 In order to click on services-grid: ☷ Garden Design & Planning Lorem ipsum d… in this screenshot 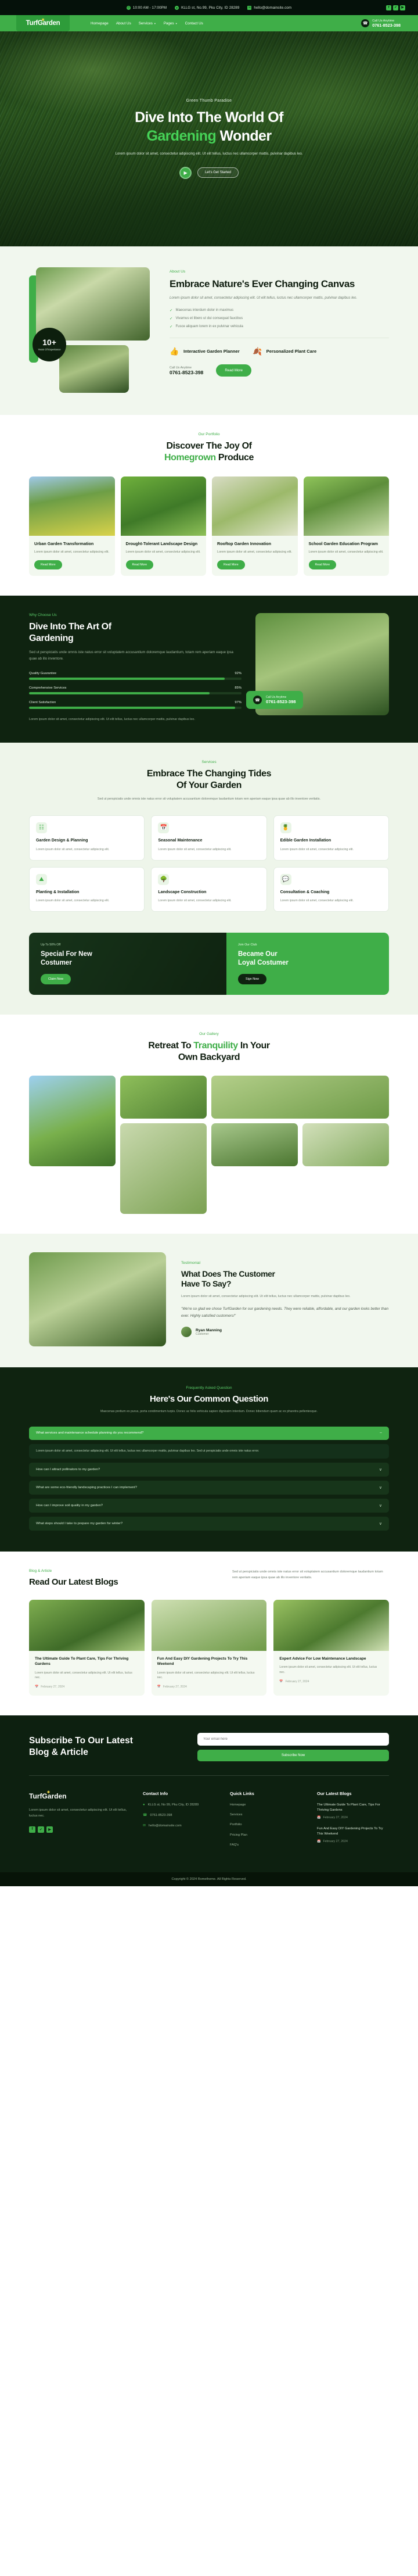, I will do `click(209, 863)`.